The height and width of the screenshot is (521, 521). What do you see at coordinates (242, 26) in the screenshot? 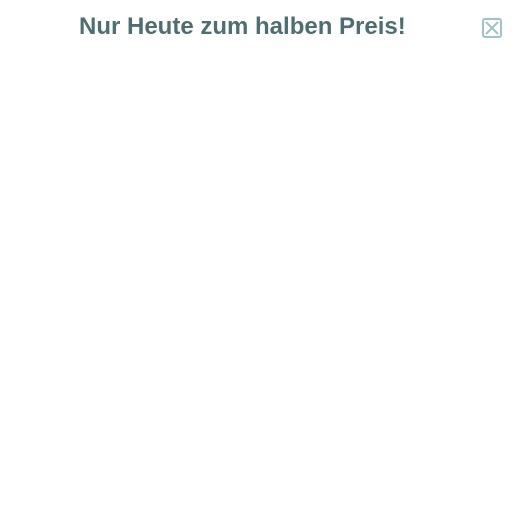
I see `promo-headline: Nur Heute zum halben Preis!` at bounding box center [242, 26].